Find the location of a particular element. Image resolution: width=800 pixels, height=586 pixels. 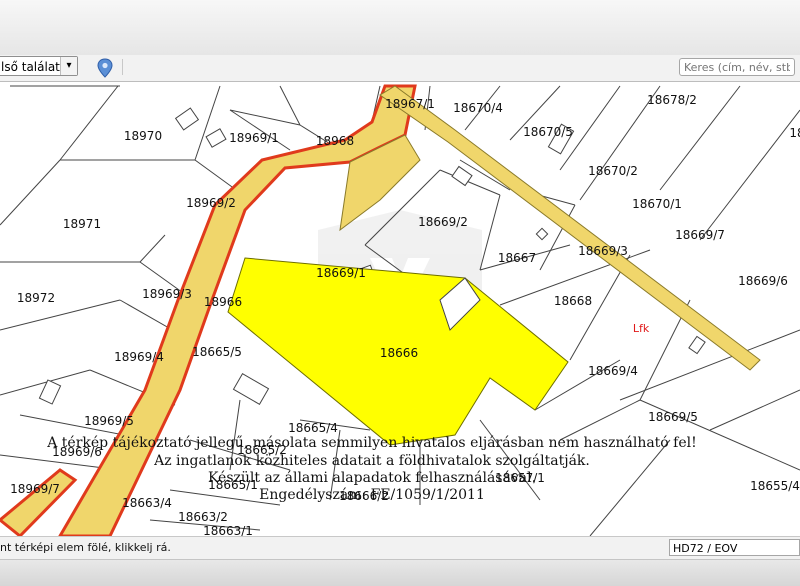

parcel-label: 18972 is located at coordinates (36, 298).